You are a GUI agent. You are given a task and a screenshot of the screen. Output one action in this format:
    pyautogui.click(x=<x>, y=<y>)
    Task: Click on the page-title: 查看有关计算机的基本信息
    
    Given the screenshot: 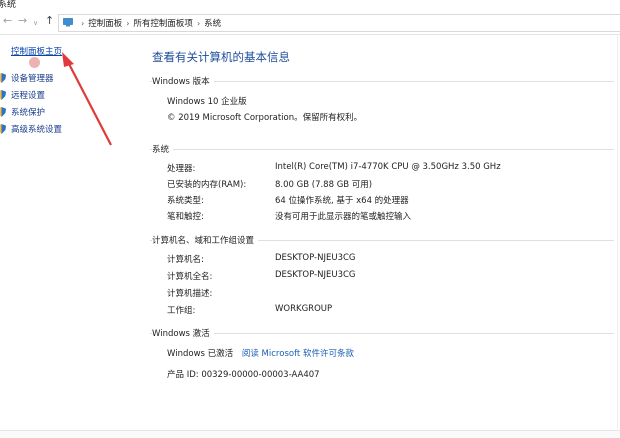 What is the action you would take?
    pyautogui.click(x=221, y=57)
    